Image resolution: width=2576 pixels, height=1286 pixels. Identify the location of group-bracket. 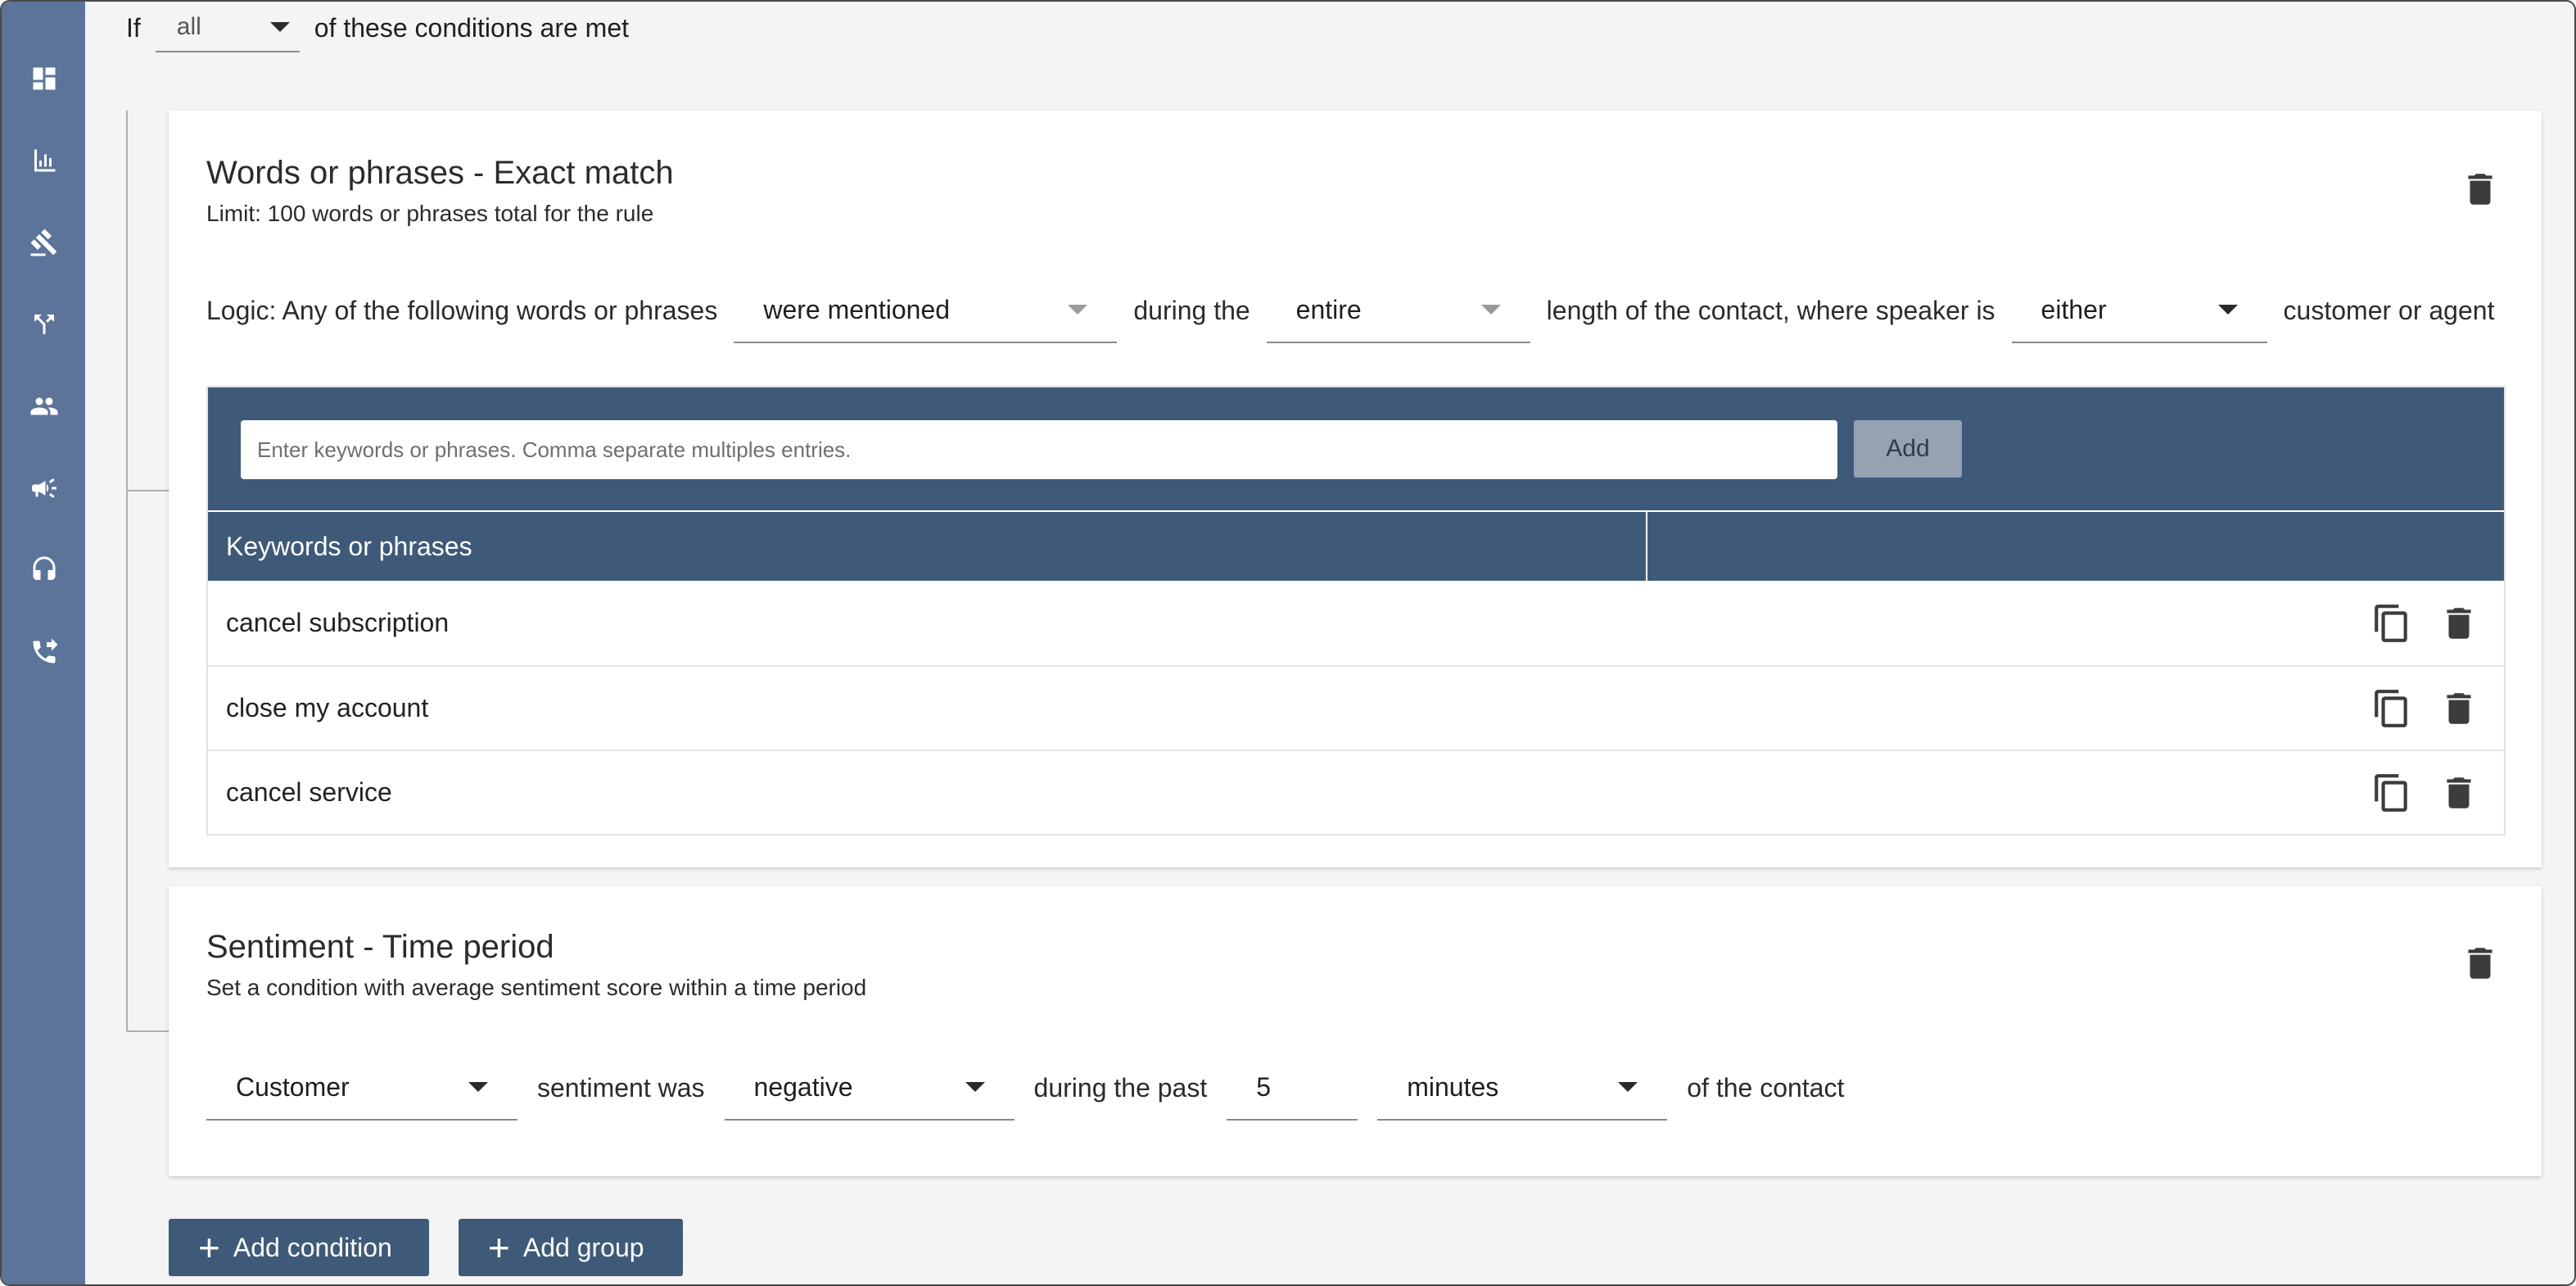
(127, 571).